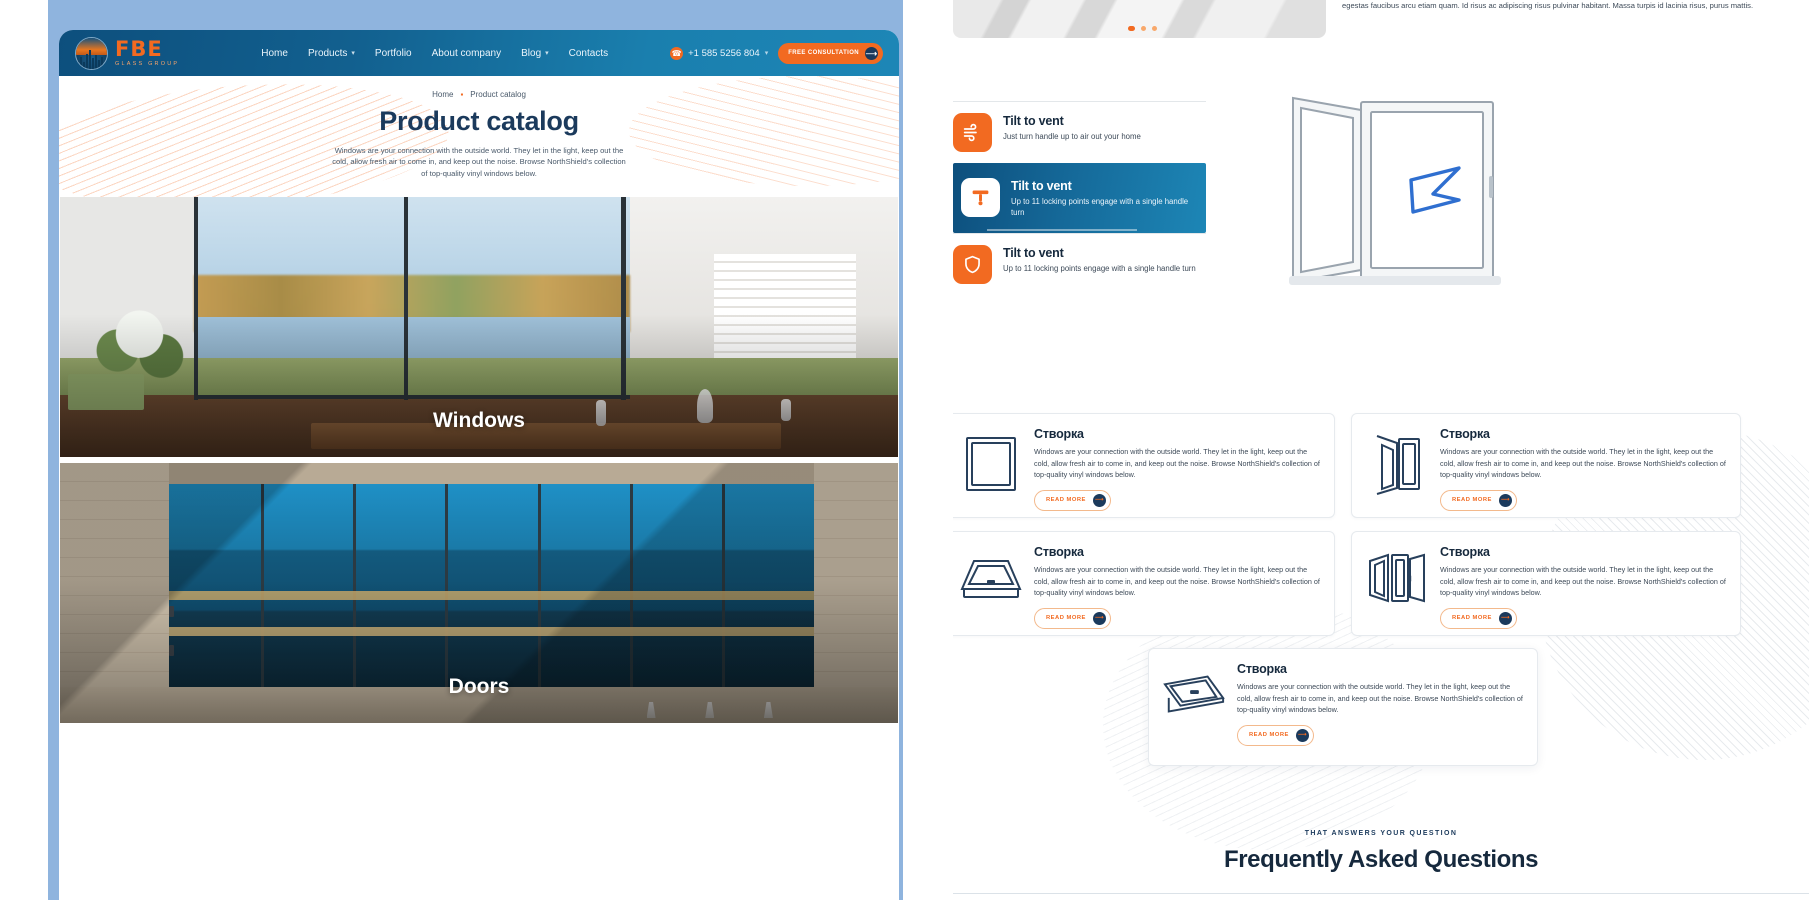  I want to click on fixed-window-icon, so click(991, 461).